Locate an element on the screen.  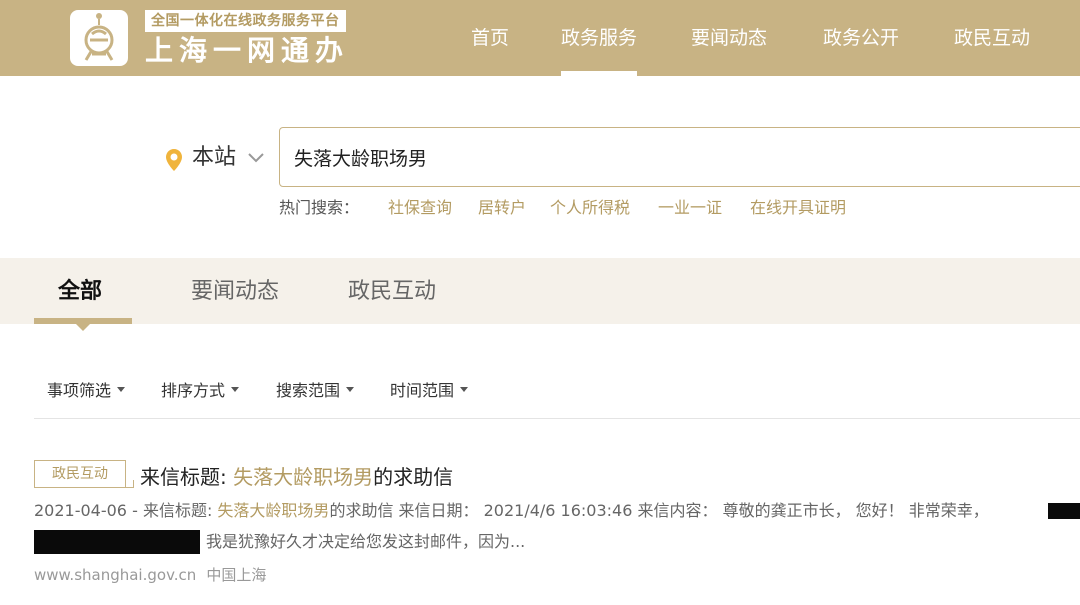
filter-item-type: 事项筛选 is located at coordinates (86, 391).